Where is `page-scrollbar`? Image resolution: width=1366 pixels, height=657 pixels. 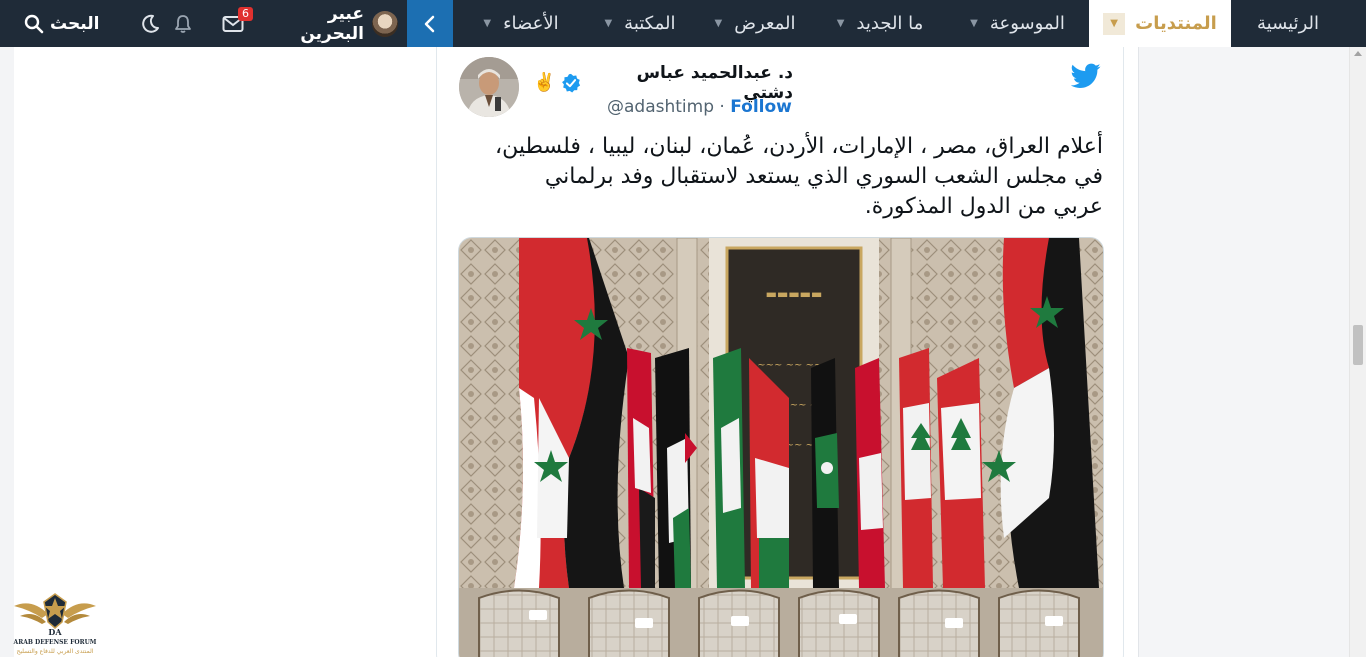
page-scrollbar is located at coordinates (1357, 352).